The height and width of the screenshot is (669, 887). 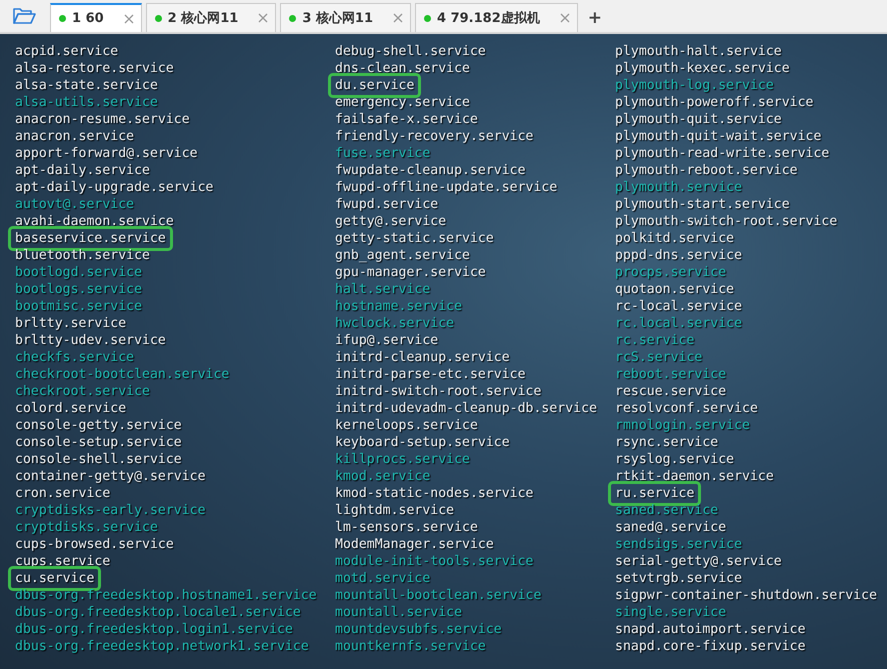 What do you see at coordinates (86, 85) in the screenshot?
I see `service-file-name: alsa-state.service` at bounding box center [86, 85].